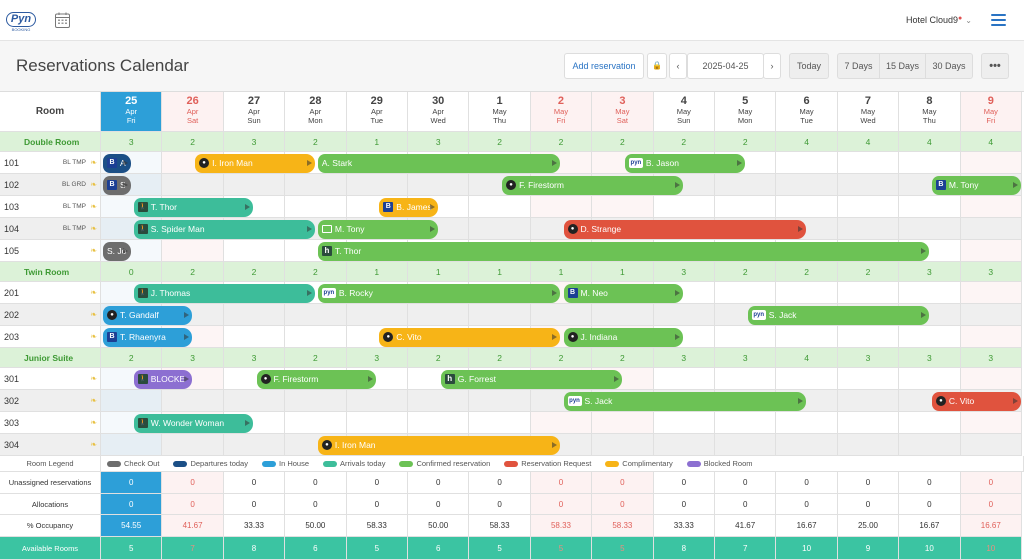 The height and width of the screenshot is (560, 1024). What do you see at coordinates (50, 423) in the screenshot?
I see `room-label: 303 ❧` at bounding box center [50, 423].